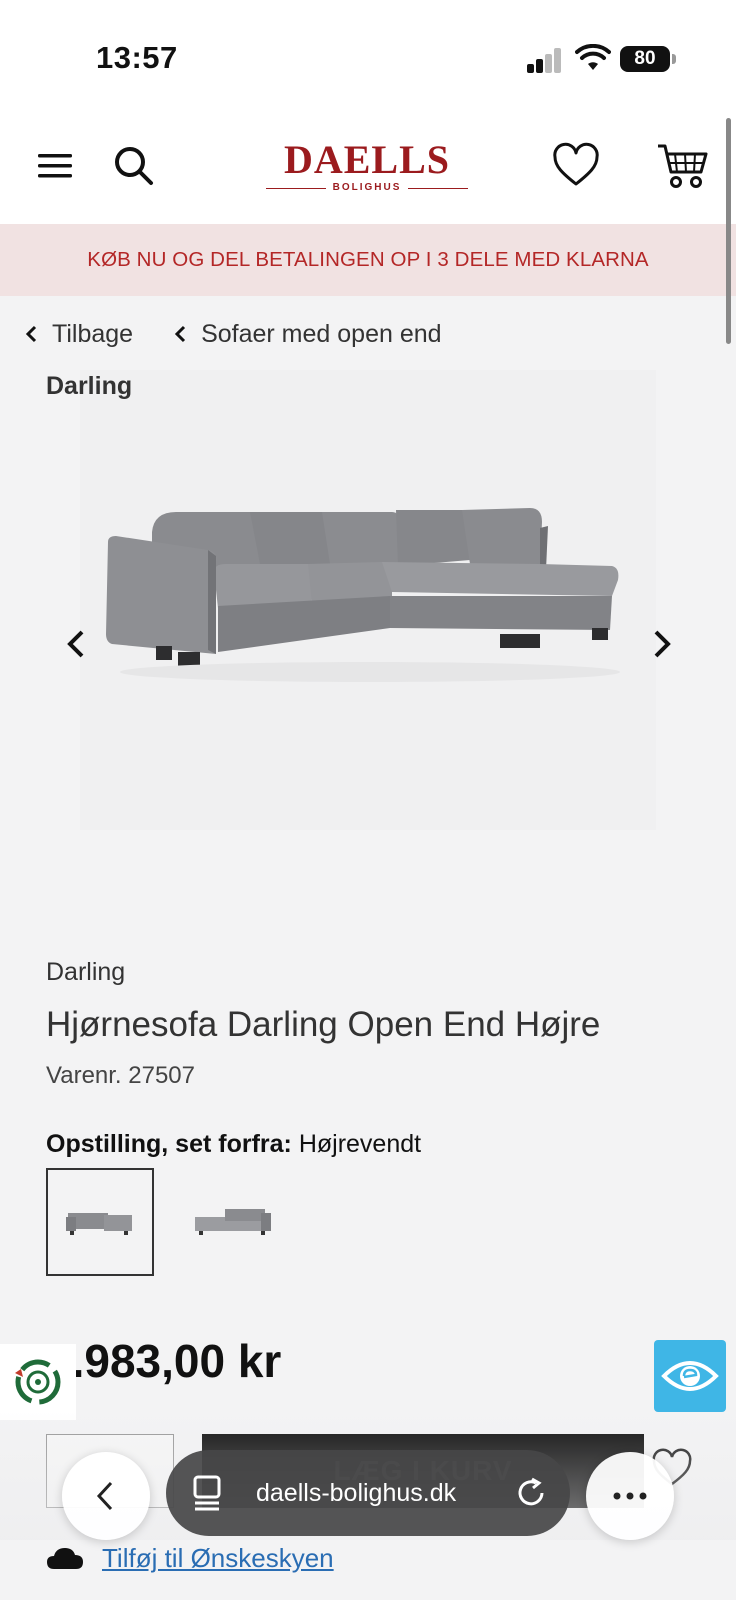 This screenshot has width=736, height=1600. Describe the element at coordinates (134, 166) in the screenshot. I see `search-icon` at that location.